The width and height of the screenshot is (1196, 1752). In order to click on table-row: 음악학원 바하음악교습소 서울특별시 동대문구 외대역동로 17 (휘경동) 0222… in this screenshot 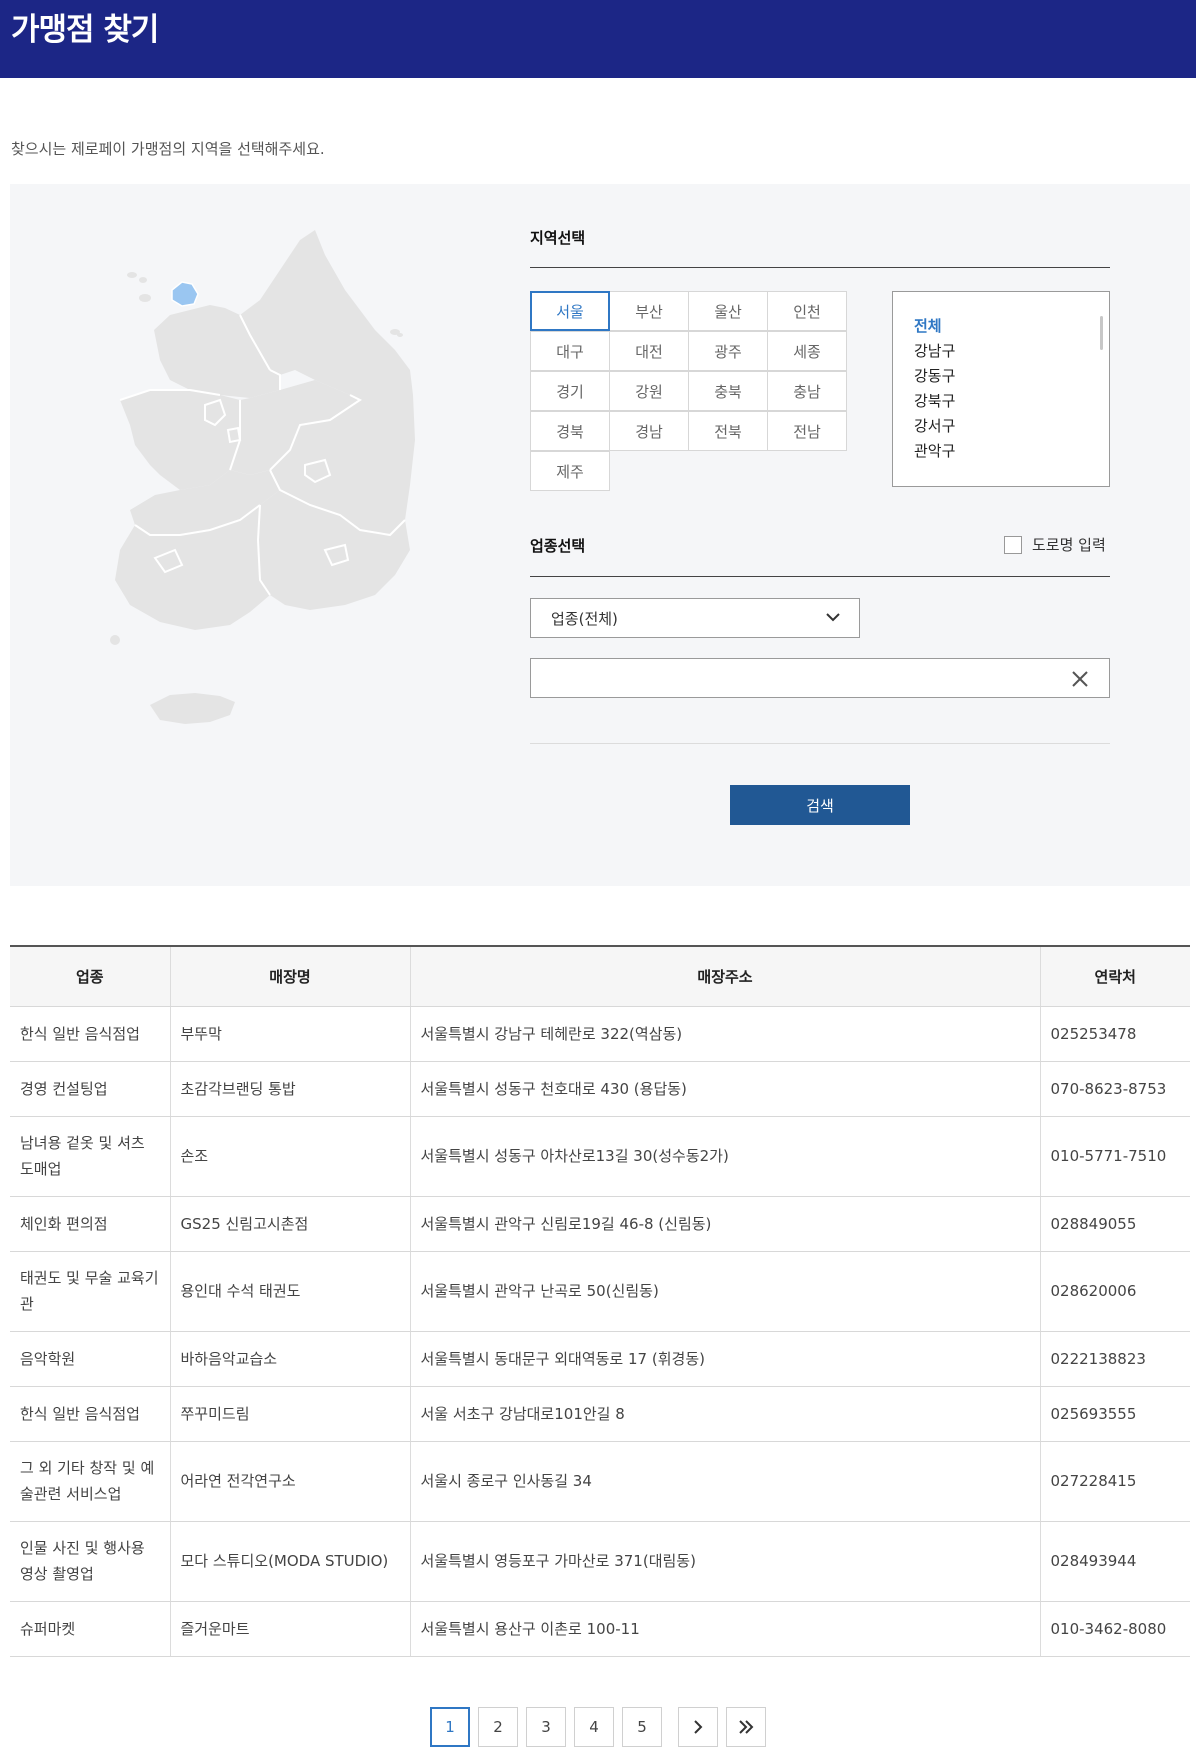, I will do `click(600, 1359)`.